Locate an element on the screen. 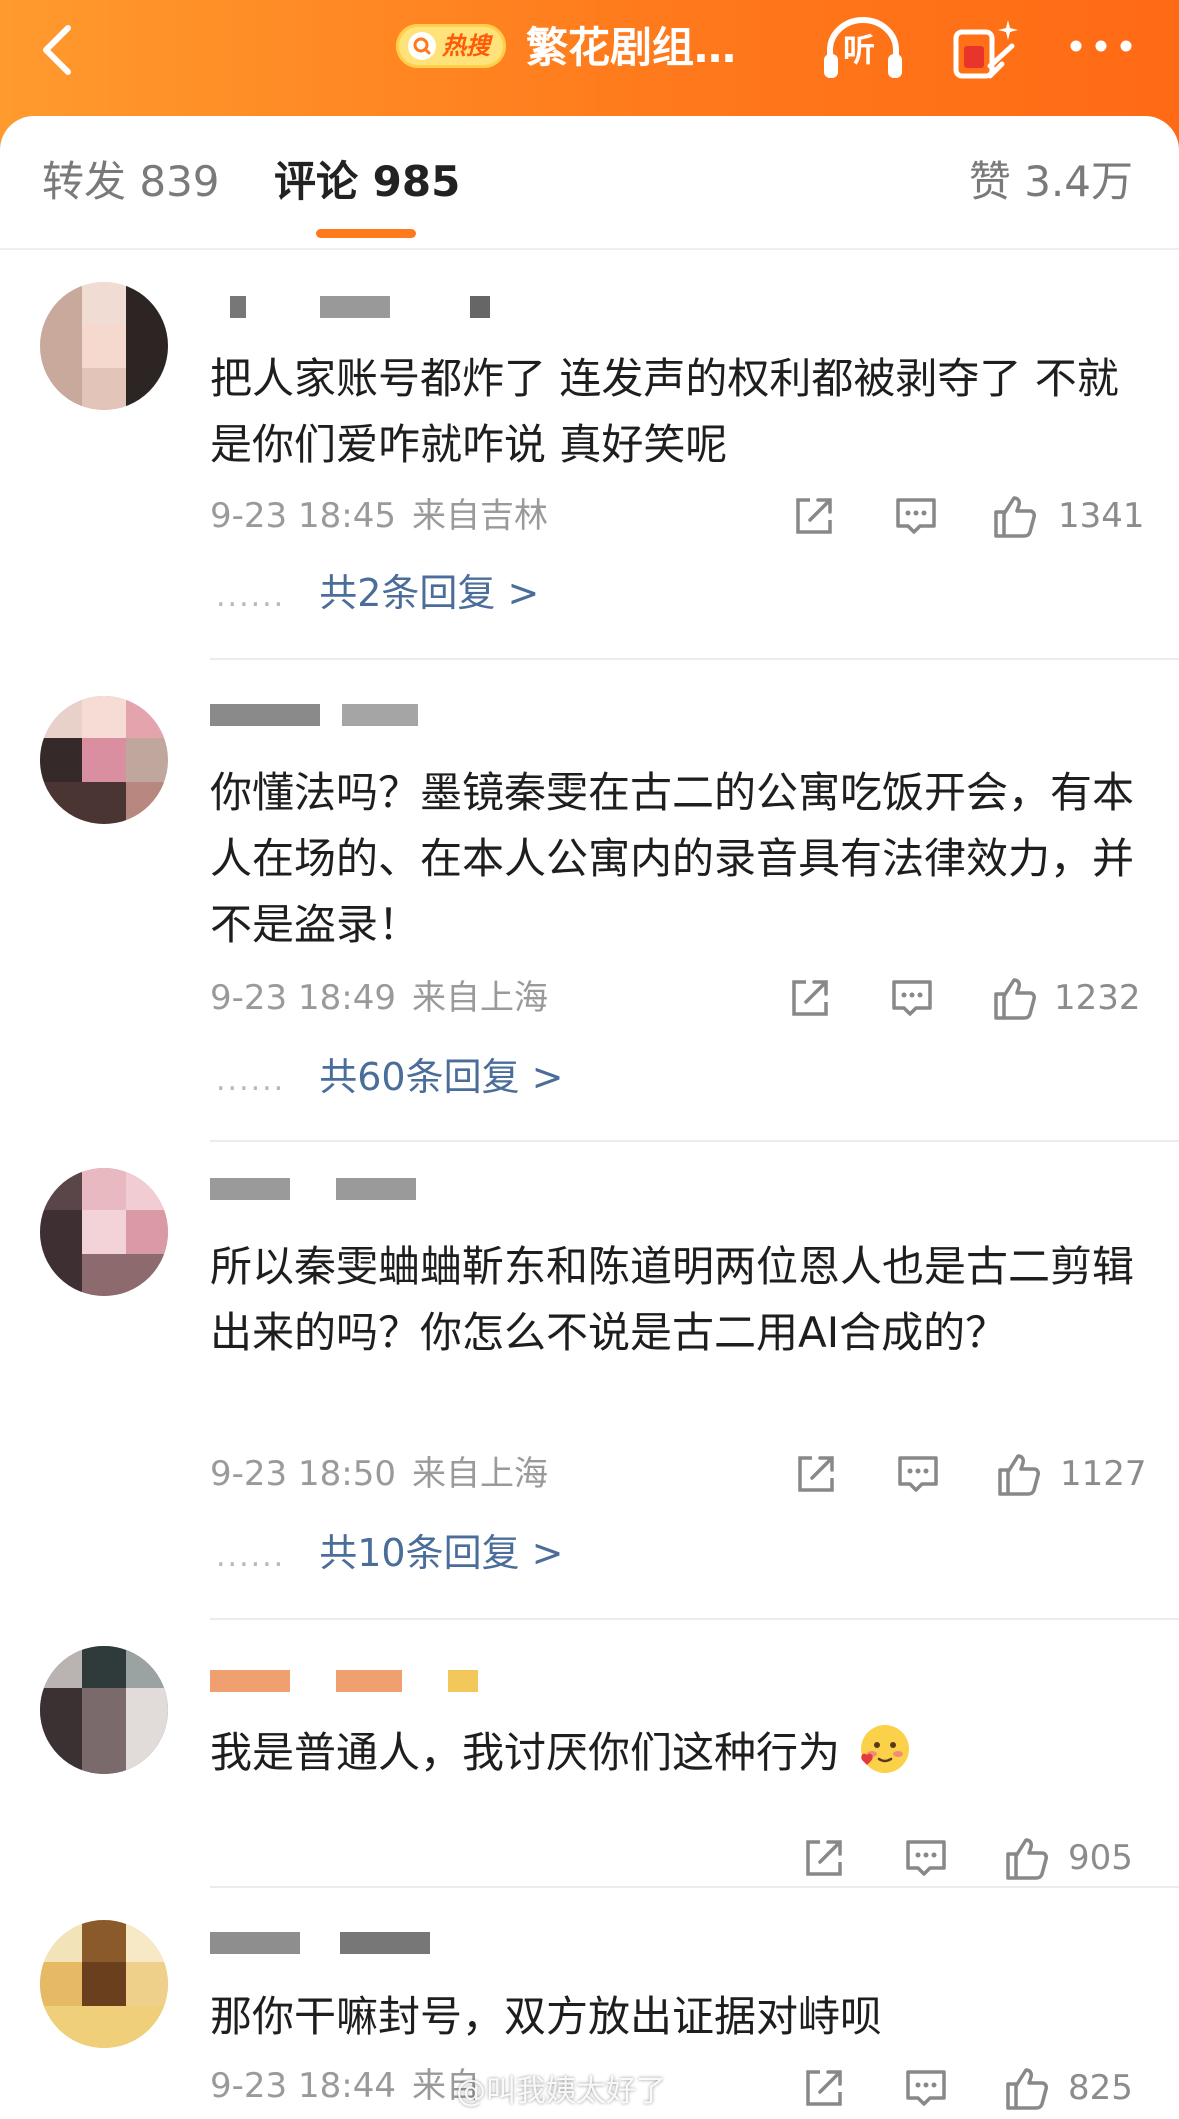 The width and height of the screenshot is (1179, 2119). view-replies-link: ...... 共60条回复 > is located at coordinates (390, 1079).